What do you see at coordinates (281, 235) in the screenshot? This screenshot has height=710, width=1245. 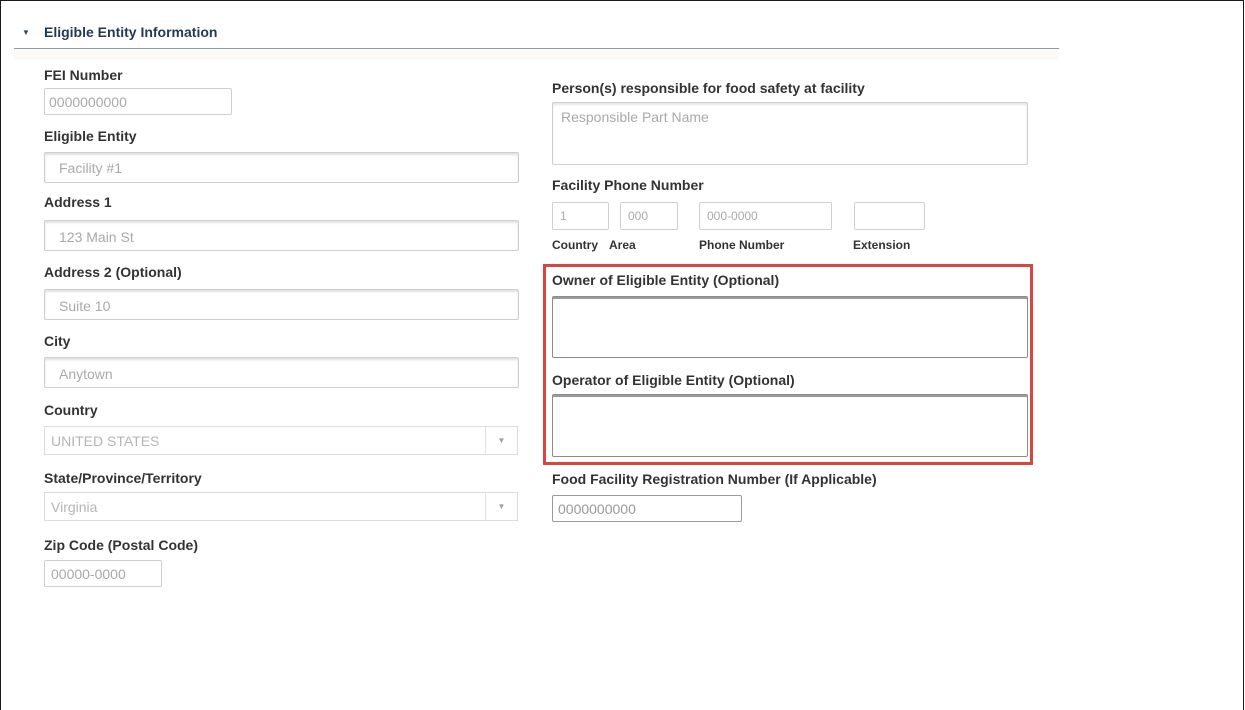 I see `address1-input: 123 Main St` at bounding box center [281, 235].